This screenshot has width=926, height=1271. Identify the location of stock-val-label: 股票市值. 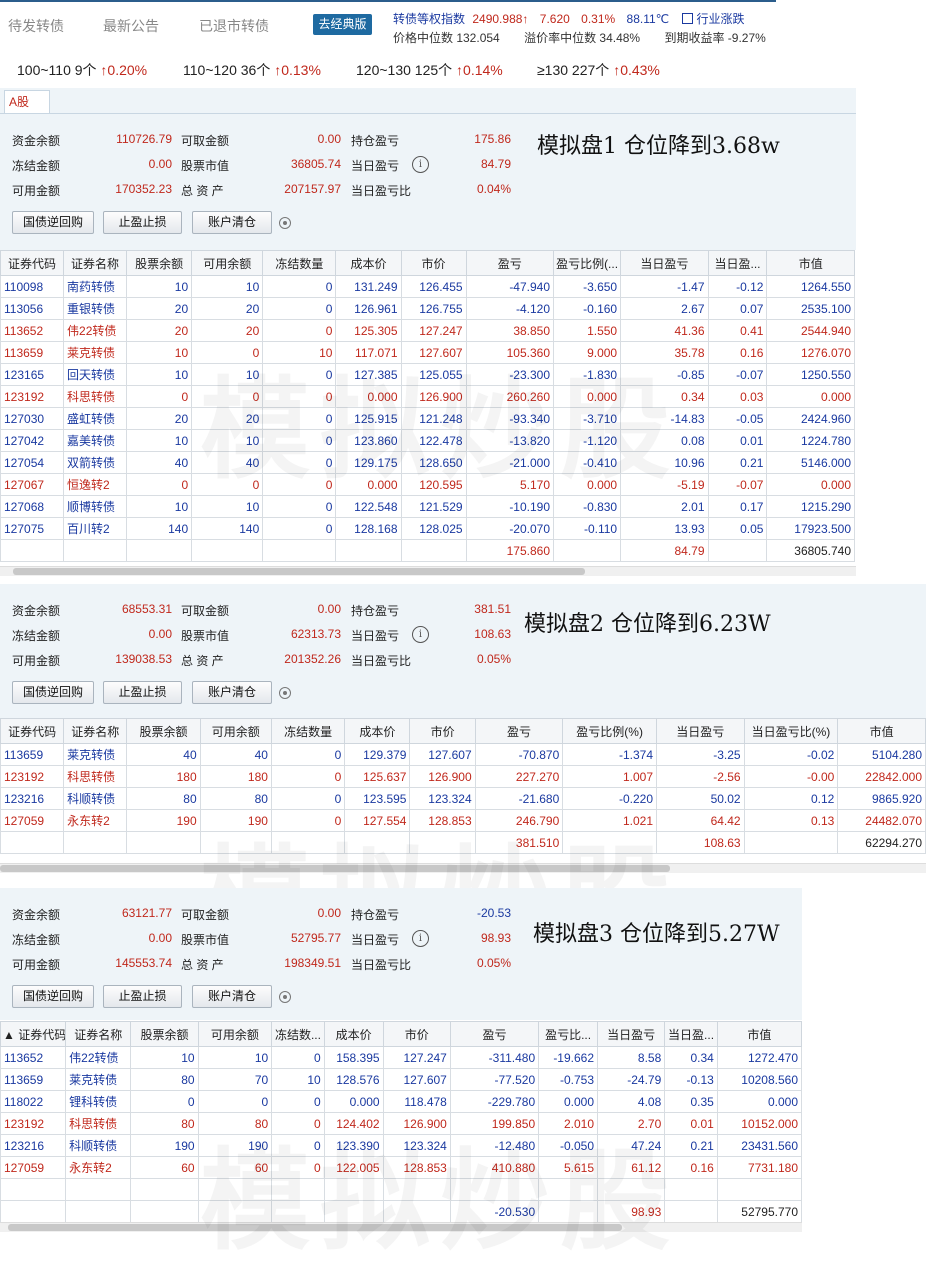
(205, 940).